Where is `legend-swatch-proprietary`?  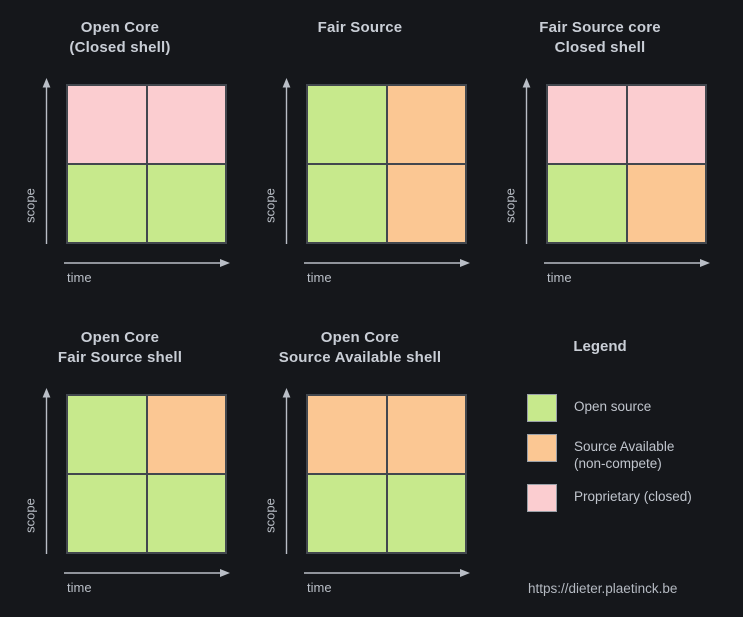 legend-swatch-proprietary is located at coordinates (542, 498).